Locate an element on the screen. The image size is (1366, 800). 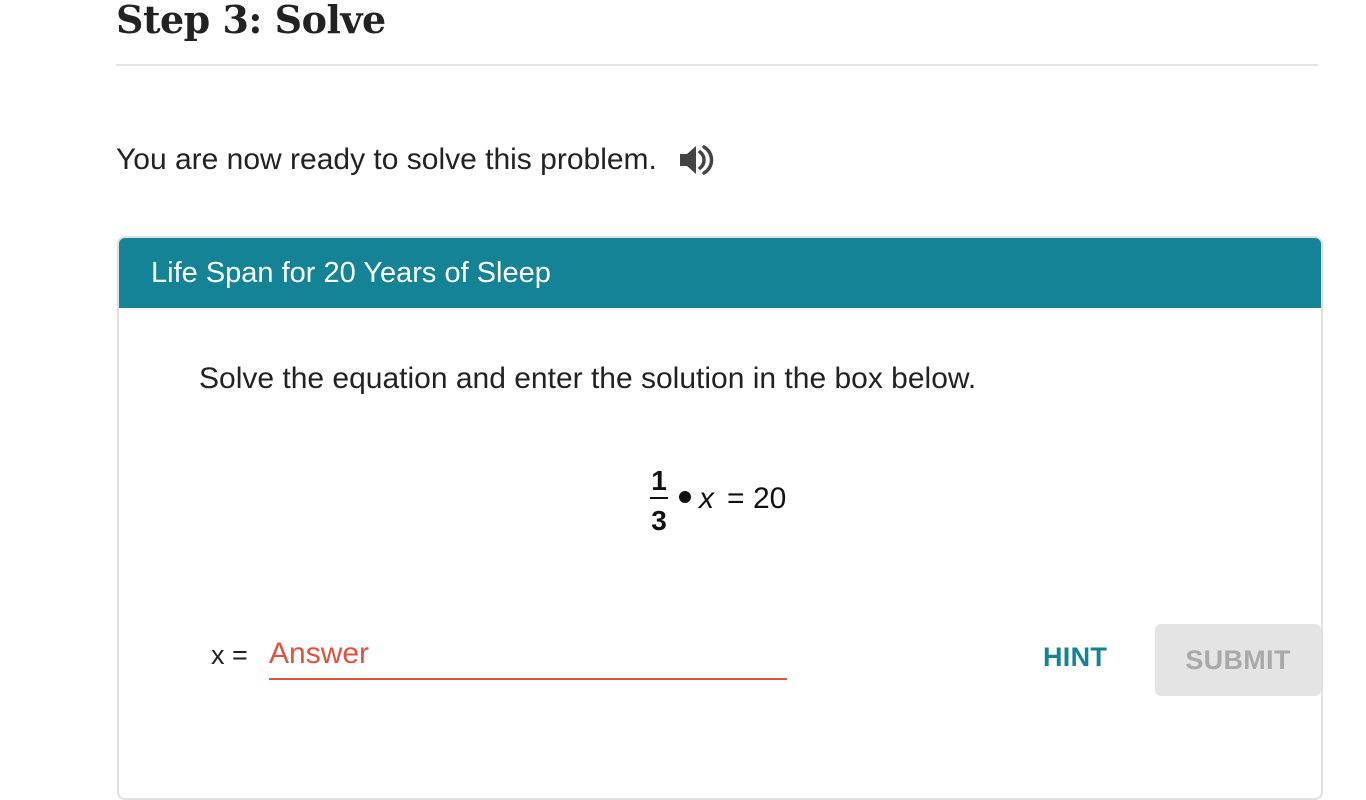
equation-denominator: 3 is located at coordinates (659, 520).